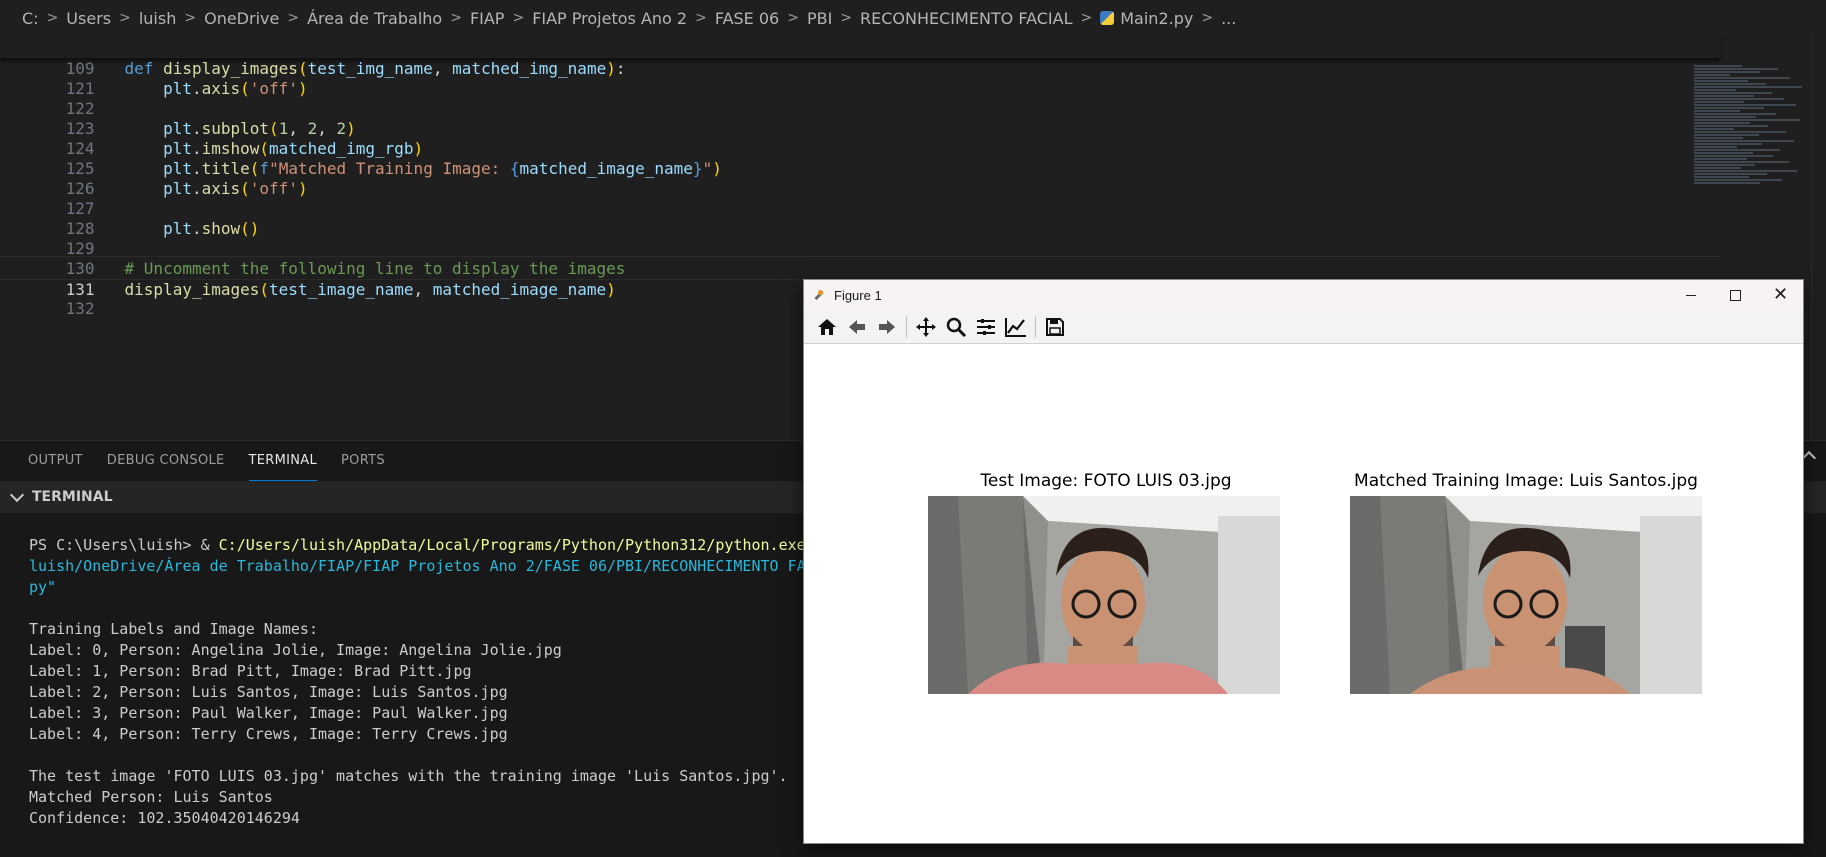 This screenshot has height=857, width=1826. I want to click on back-button, so click(857, 327).